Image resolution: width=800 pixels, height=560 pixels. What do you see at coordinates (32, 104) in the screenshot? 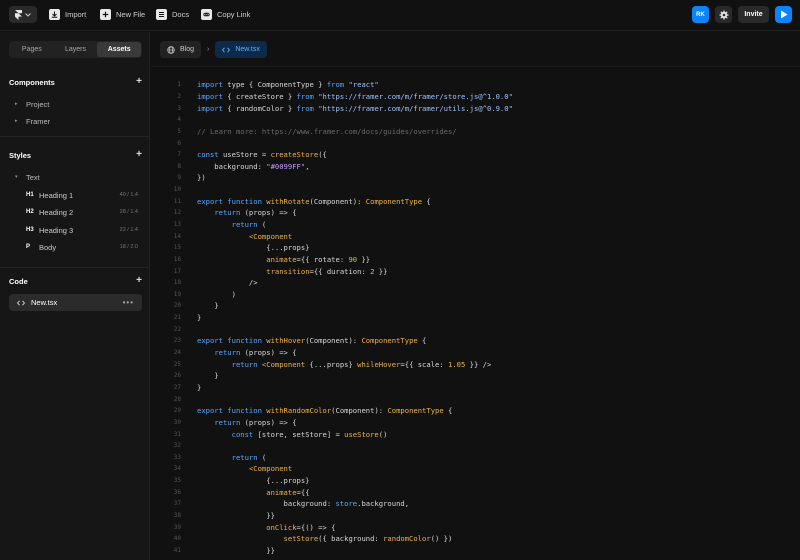
I see `tree-item-project: ▸ Project` at bounding box center [32, 104].